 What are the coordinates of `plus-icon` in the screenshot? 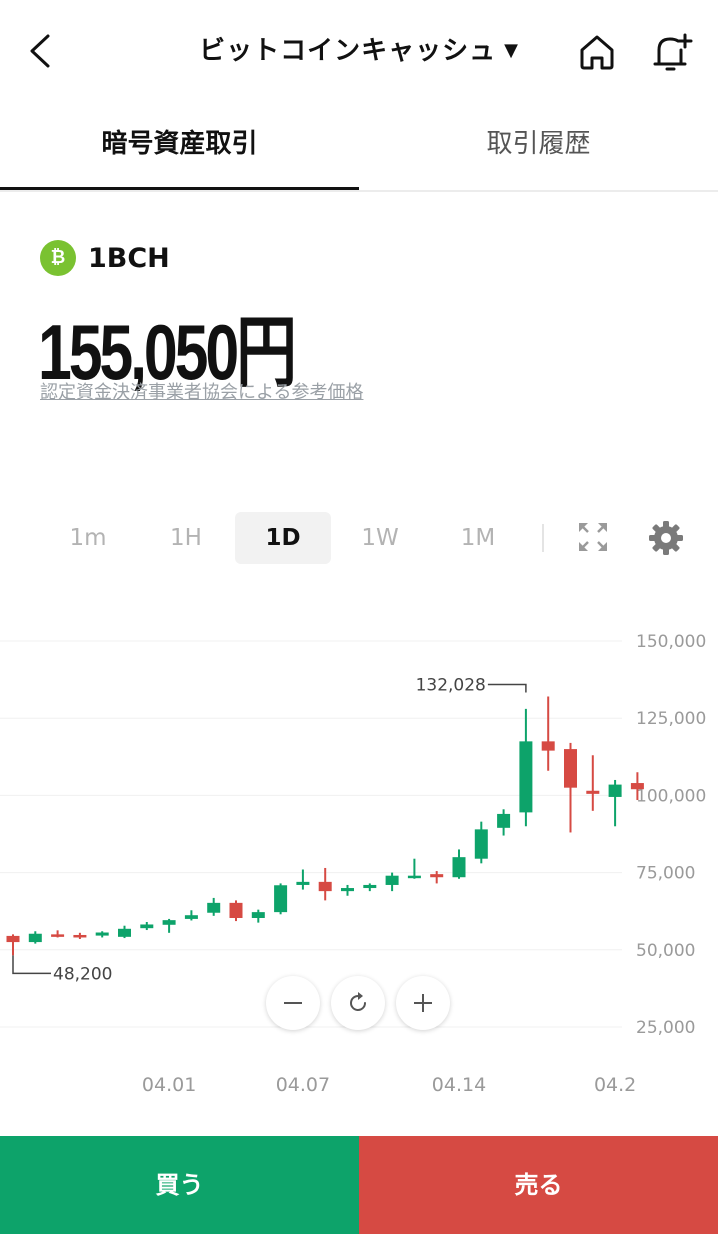 It's located at (423, 1003).